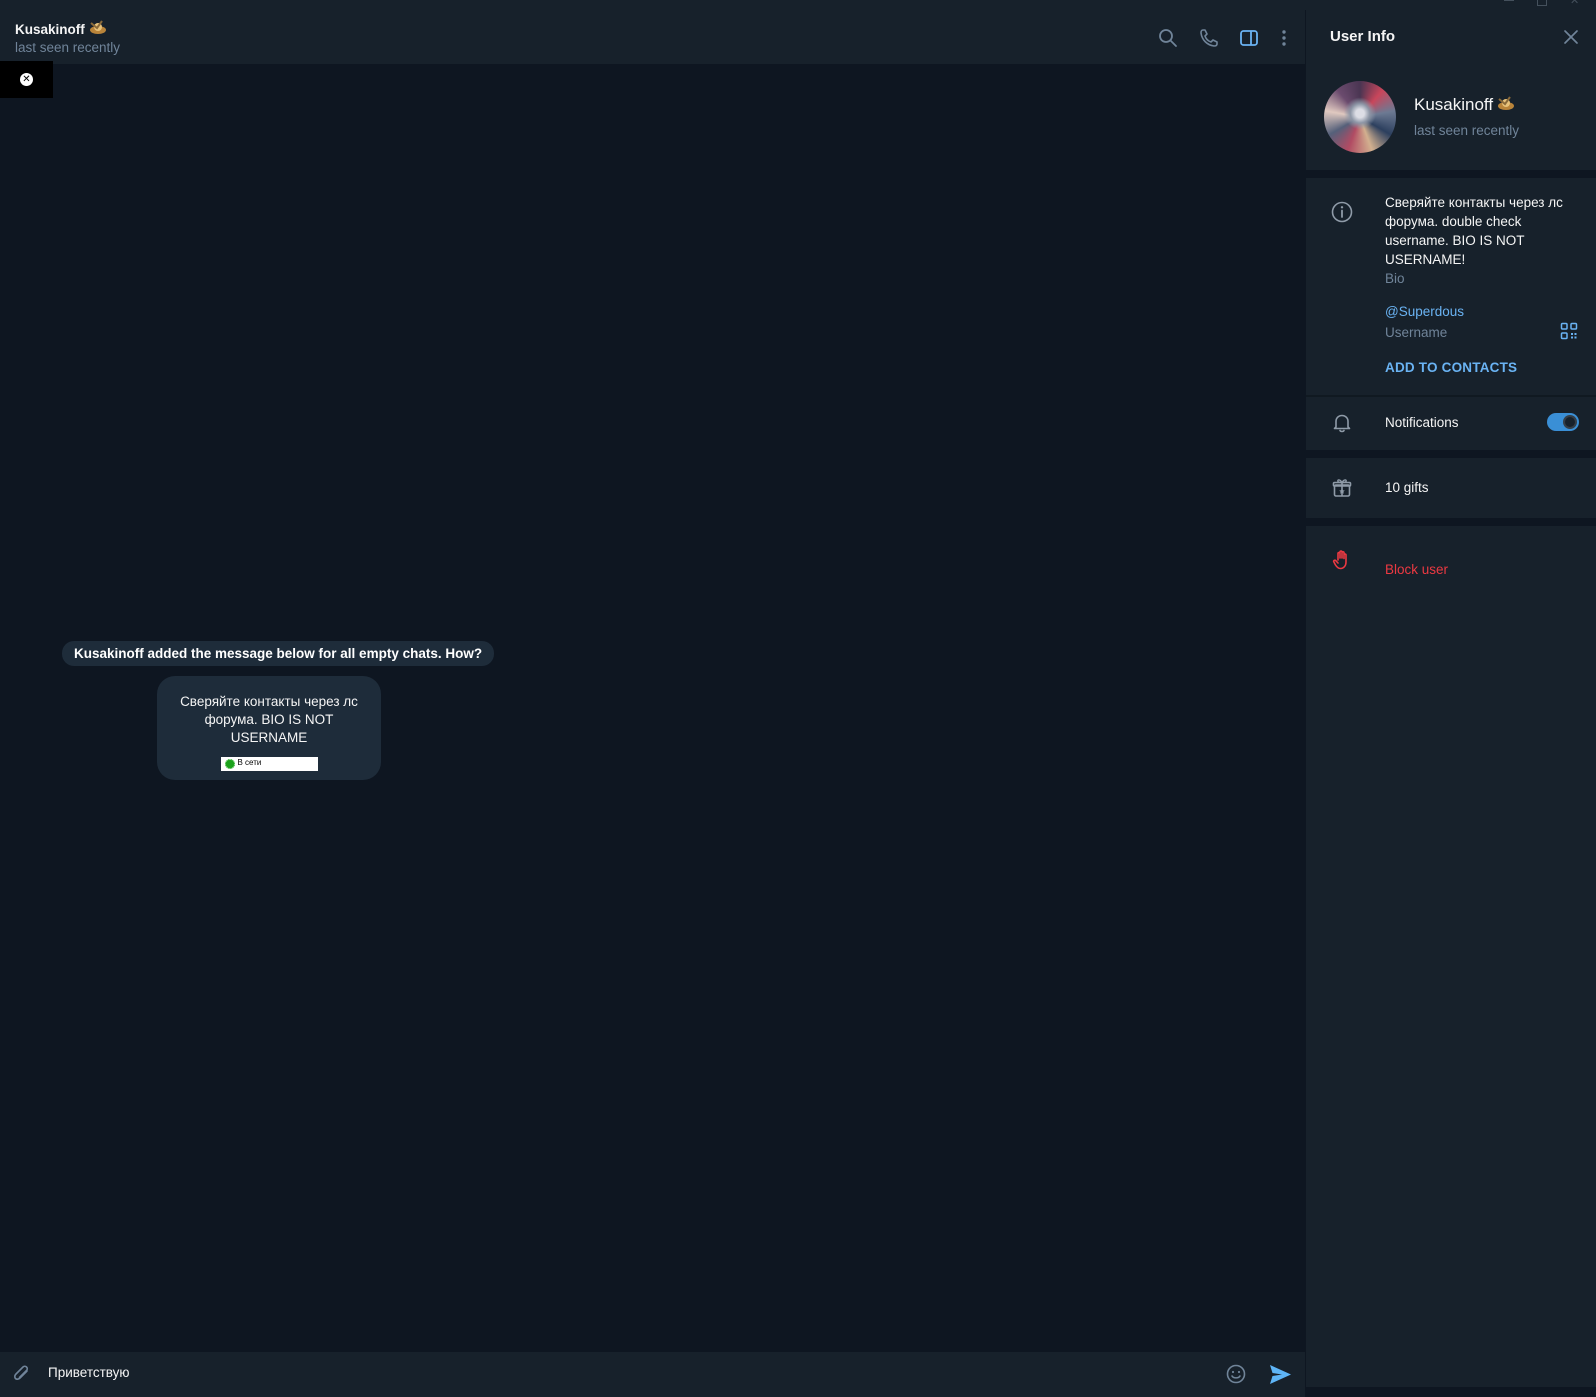 Image resolution: width=1596 pixels, height=1397 pixels. What do you see at coordinates (1569, 331) in the screenshot?
I see `qr-code-icon` at bounding box center [1569, 331].